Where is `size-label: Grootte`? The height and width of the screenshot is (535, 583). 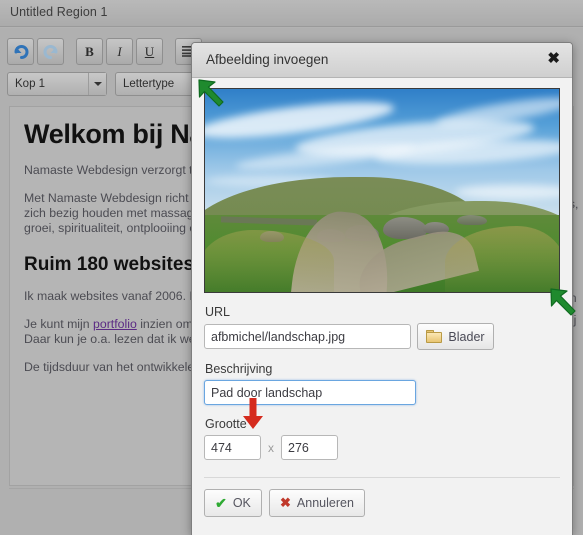
size-label: Grootte is located at coordinates (226, 424).